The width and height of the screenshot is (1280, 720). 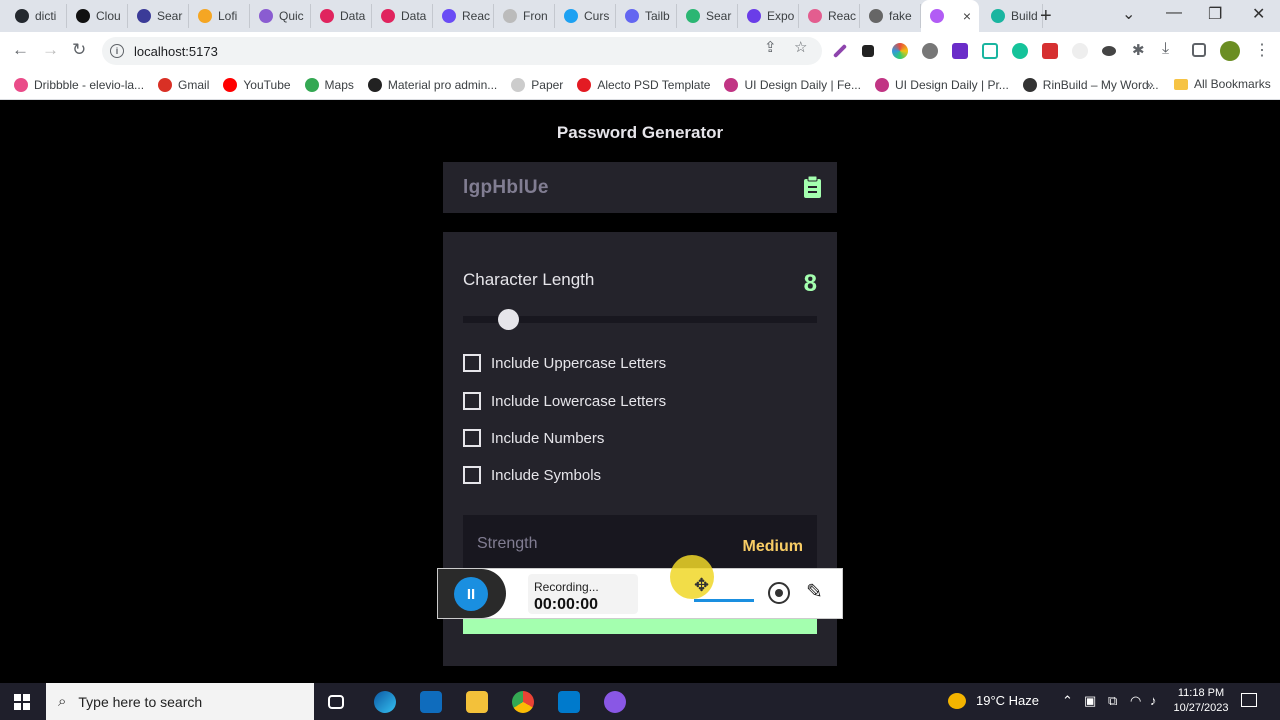 What do you see at coordinates (1128, 14) in the screenshot?
I see `tab-search-icon: ⌄` at bounding box center [1128, 14].